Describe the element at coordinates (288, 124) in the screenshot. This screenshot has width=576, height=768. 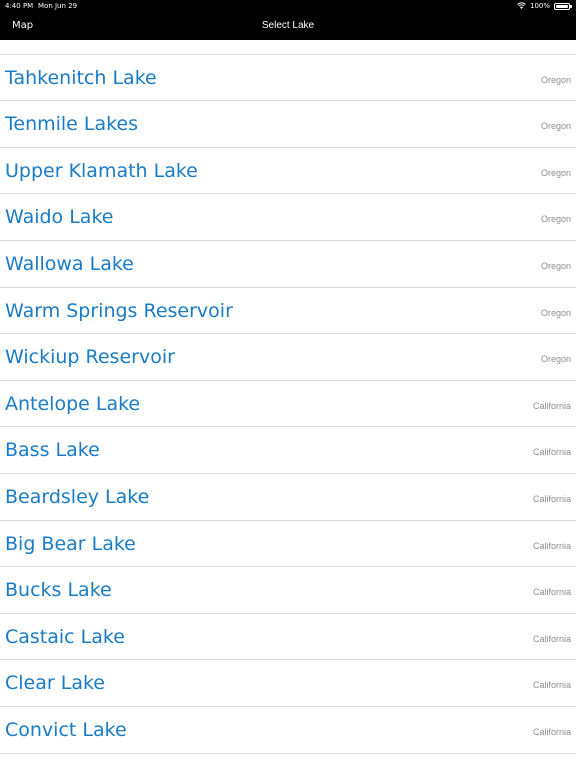
I see `lake-row: Tenmile Lakes Oregon` at that location.